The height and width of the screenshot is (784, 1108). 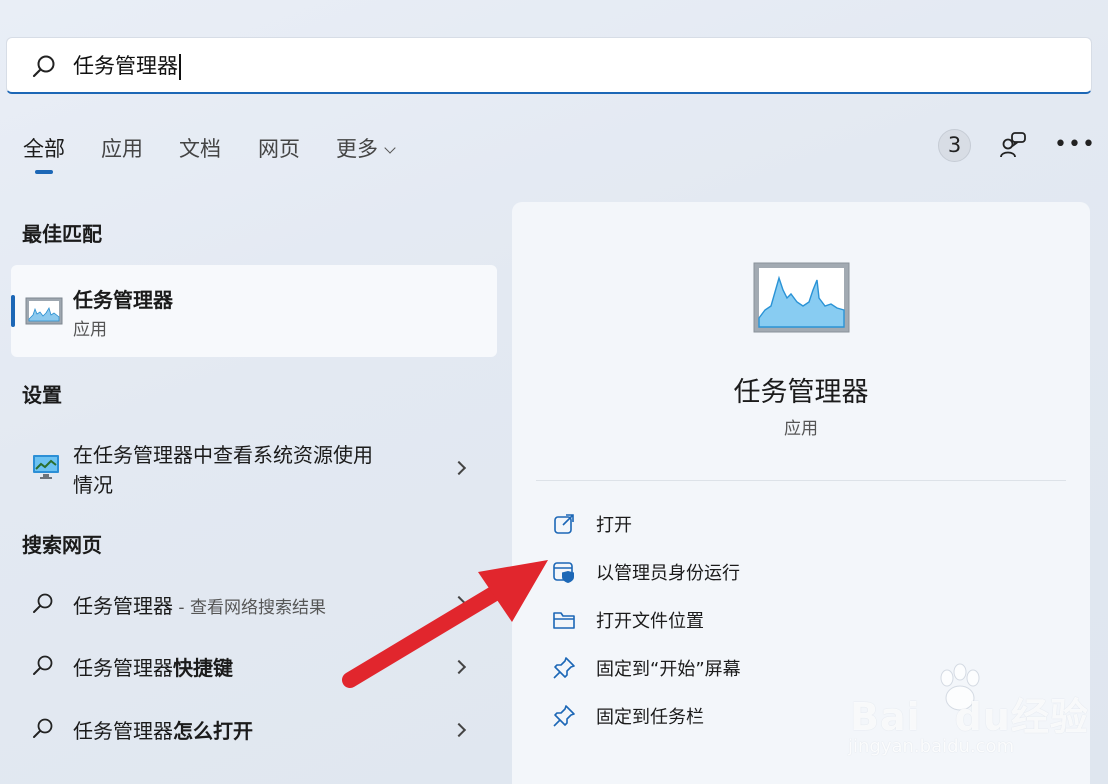 What do you see at coordinates (153, 668) in the screenshot?
I see `web-result-text: 任务管理器快捷键` at bounding box center [153, 668].